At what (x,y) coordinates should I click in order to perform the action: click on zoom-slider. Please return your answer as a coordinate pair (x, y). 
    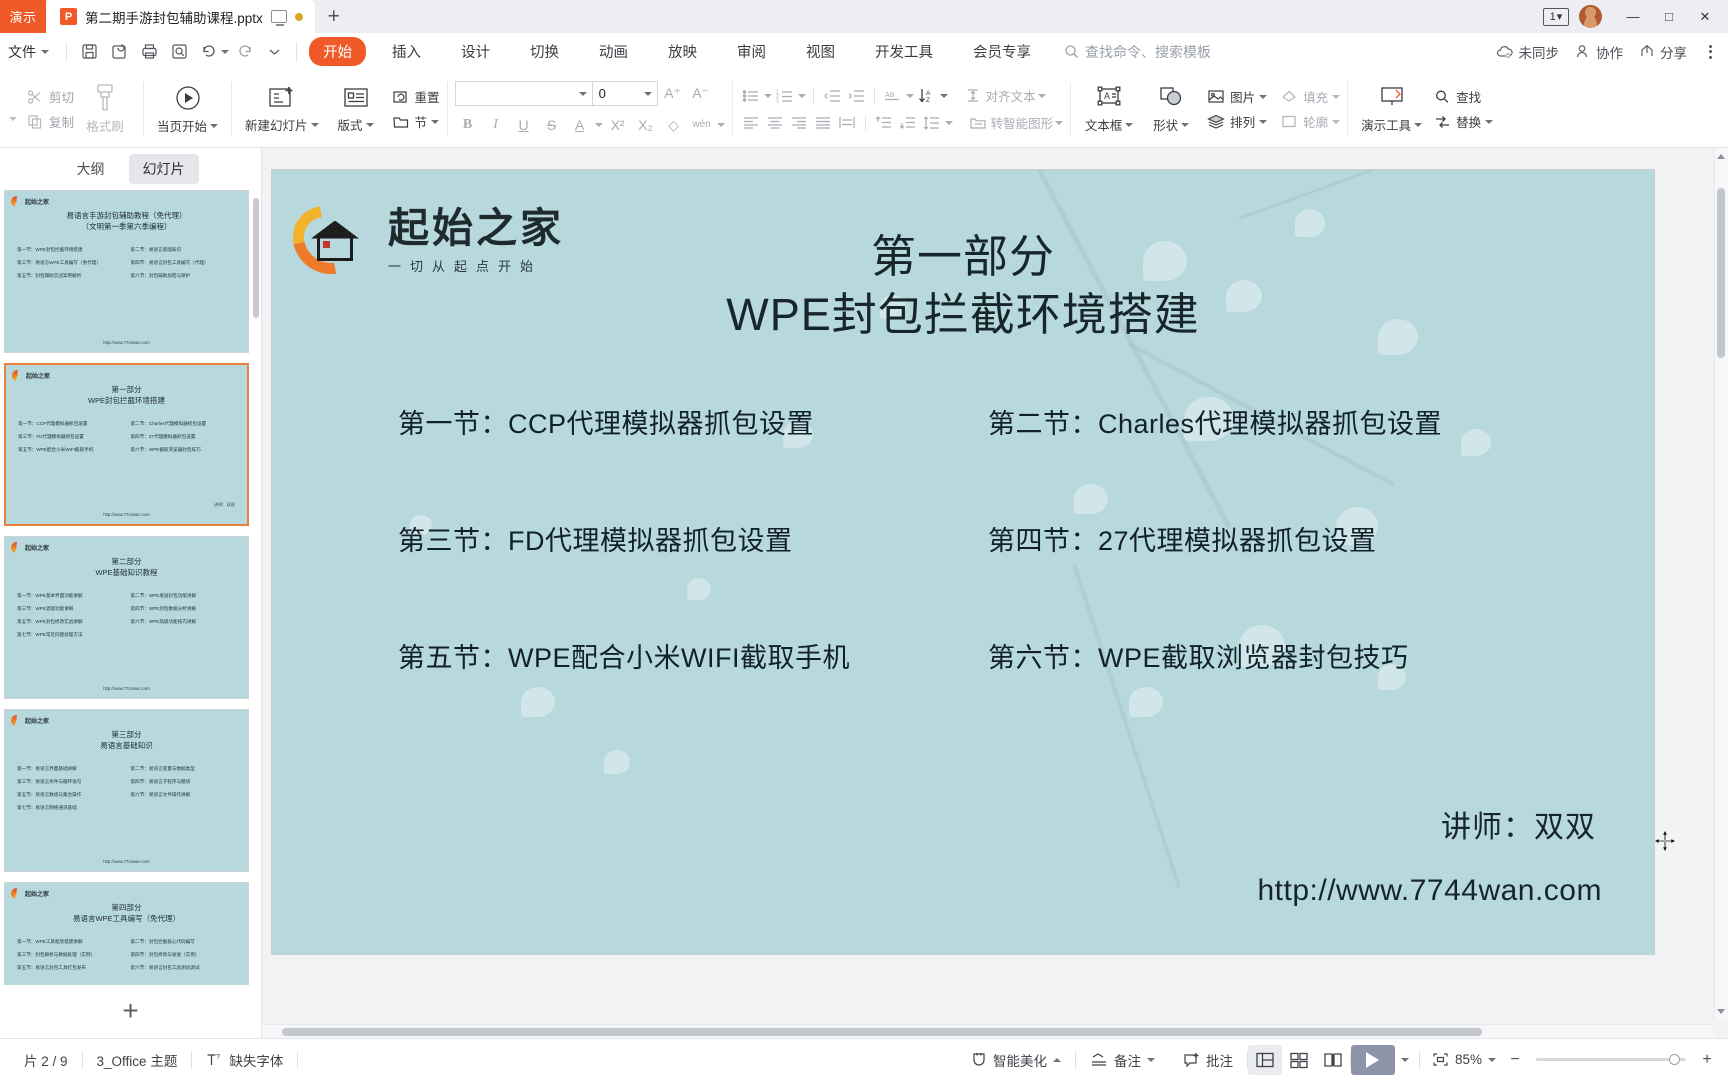
    Looking at the image, I should click on (1611, 1059).